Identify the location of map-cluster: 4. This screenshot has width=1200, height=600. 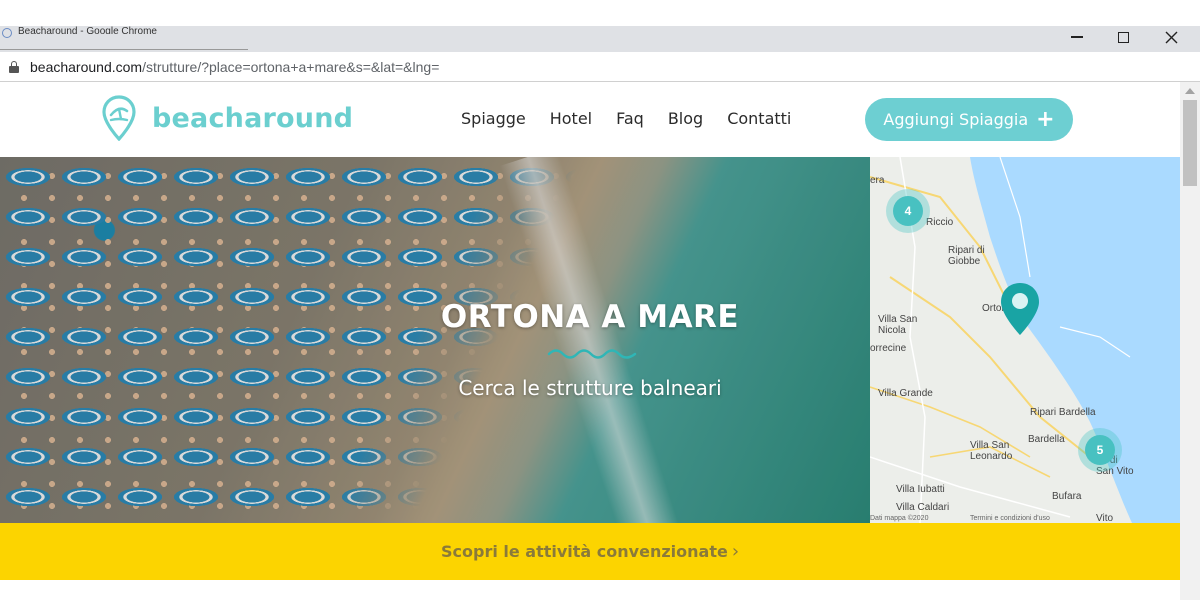
(908, 211).